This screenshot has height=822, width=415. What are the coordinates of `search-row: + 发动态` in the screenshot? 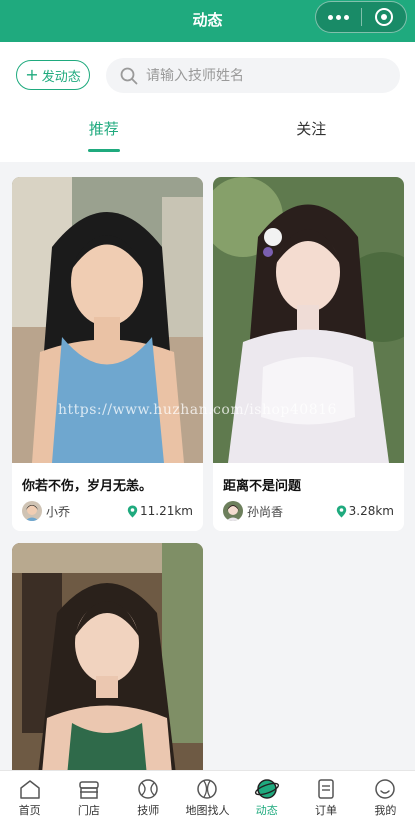 It's located at (207, 76).